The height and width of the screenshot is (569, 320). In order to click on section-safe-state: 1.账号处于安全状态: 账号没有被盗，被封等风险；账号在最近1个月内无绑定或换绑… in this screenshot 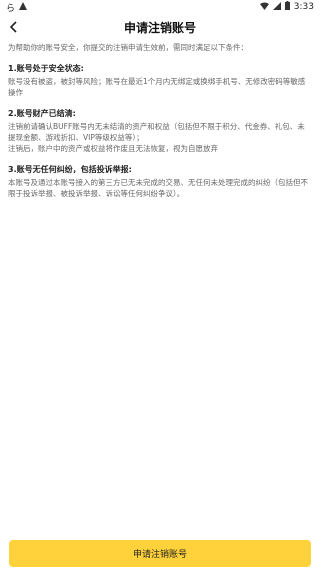, I will do `click(160, 80)`.